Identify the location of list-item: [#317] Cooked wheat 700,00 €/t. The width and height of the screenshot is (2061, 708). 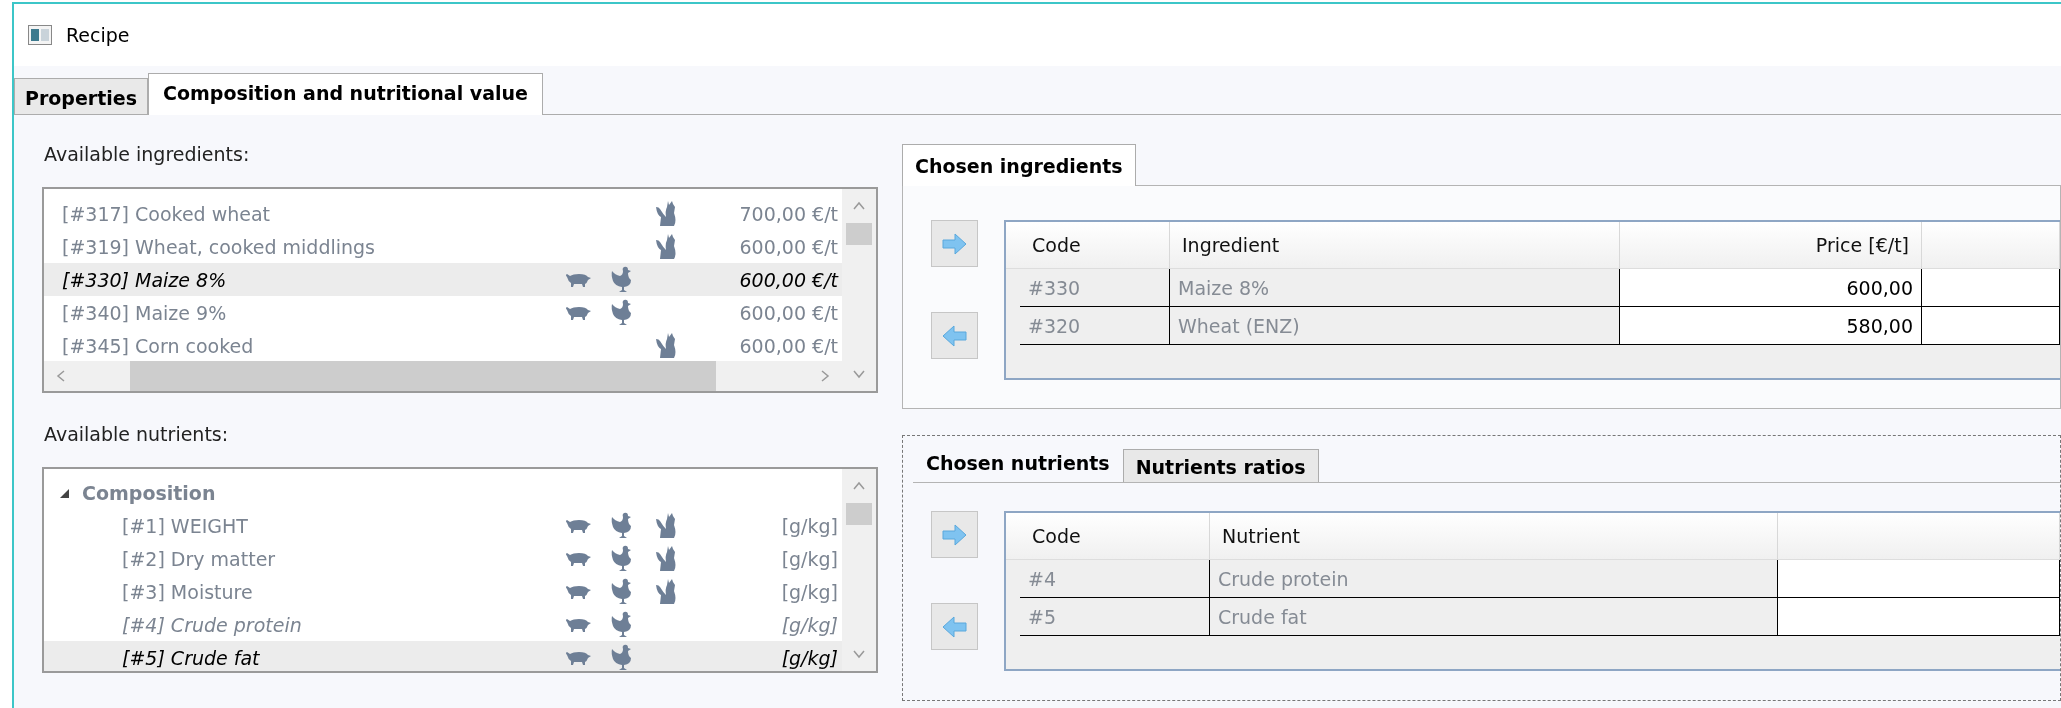
(443, 213).